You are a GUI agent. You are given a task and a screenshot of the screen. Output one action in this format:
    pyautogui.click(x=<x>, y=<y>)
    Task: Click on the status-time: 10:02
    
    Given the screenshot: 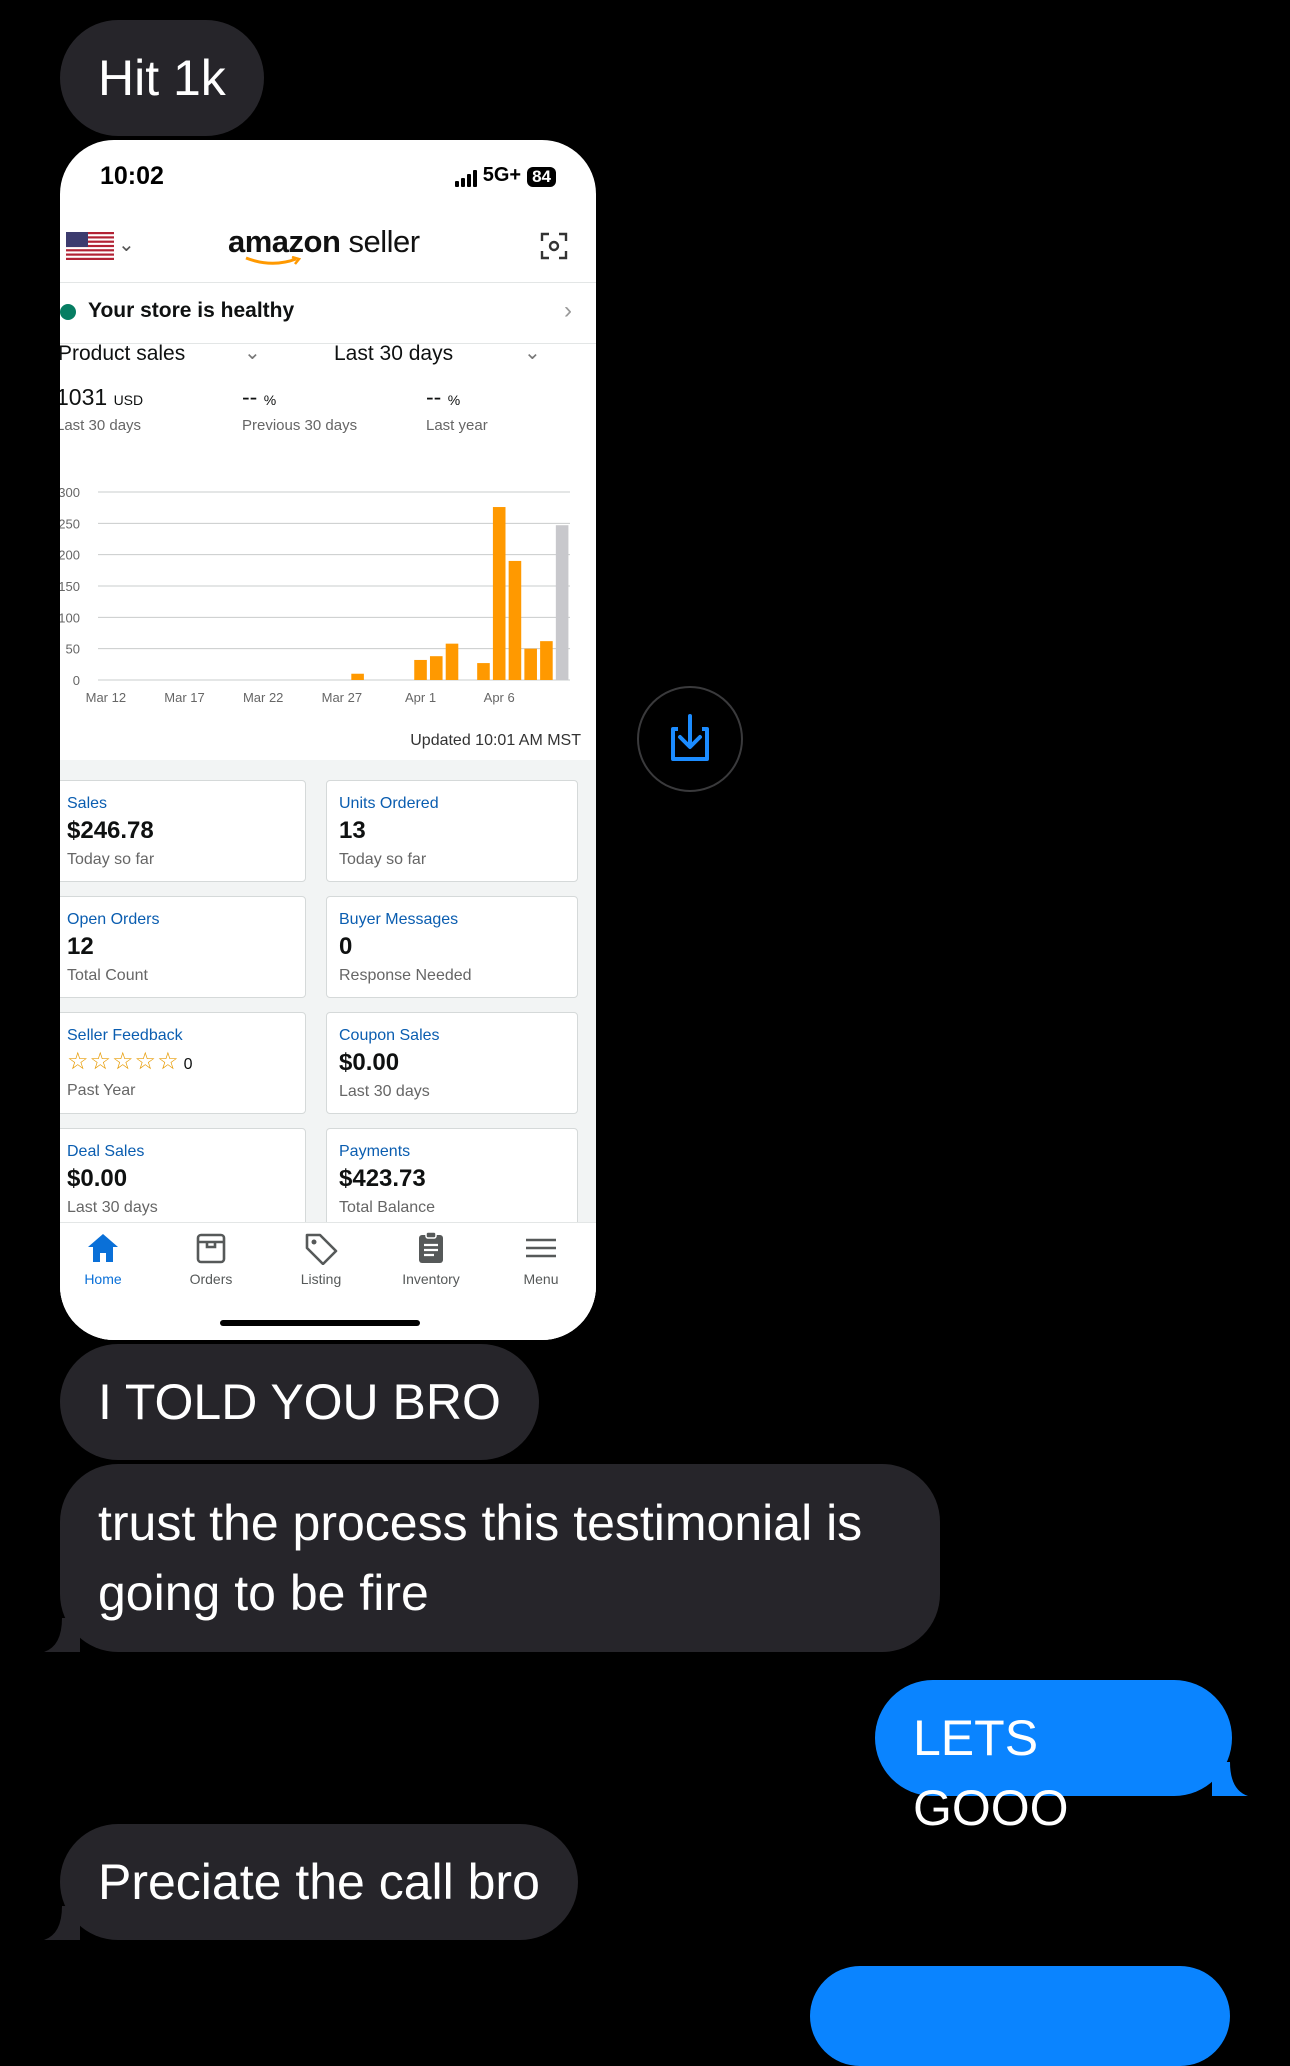 What is the action you would take?
    pyautogui.click(x=132, y=176)
    